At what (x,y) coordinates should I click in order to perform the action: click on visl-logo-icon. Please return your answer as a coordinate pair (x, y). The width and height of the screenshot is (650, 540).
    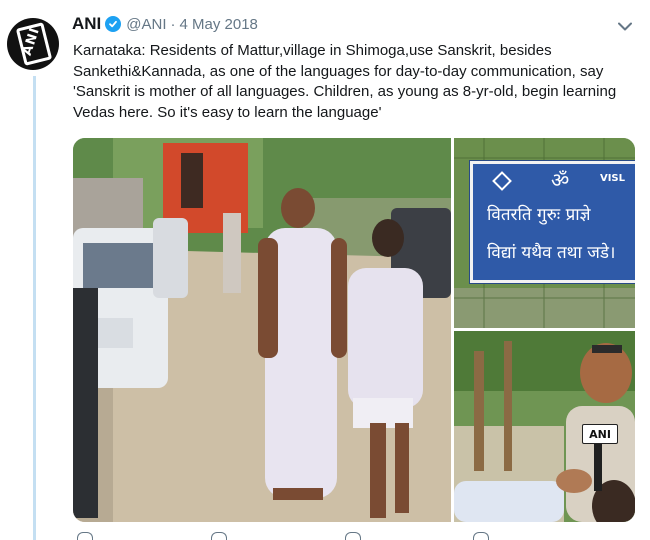
    Looking at the image, I should click on (502, 181).